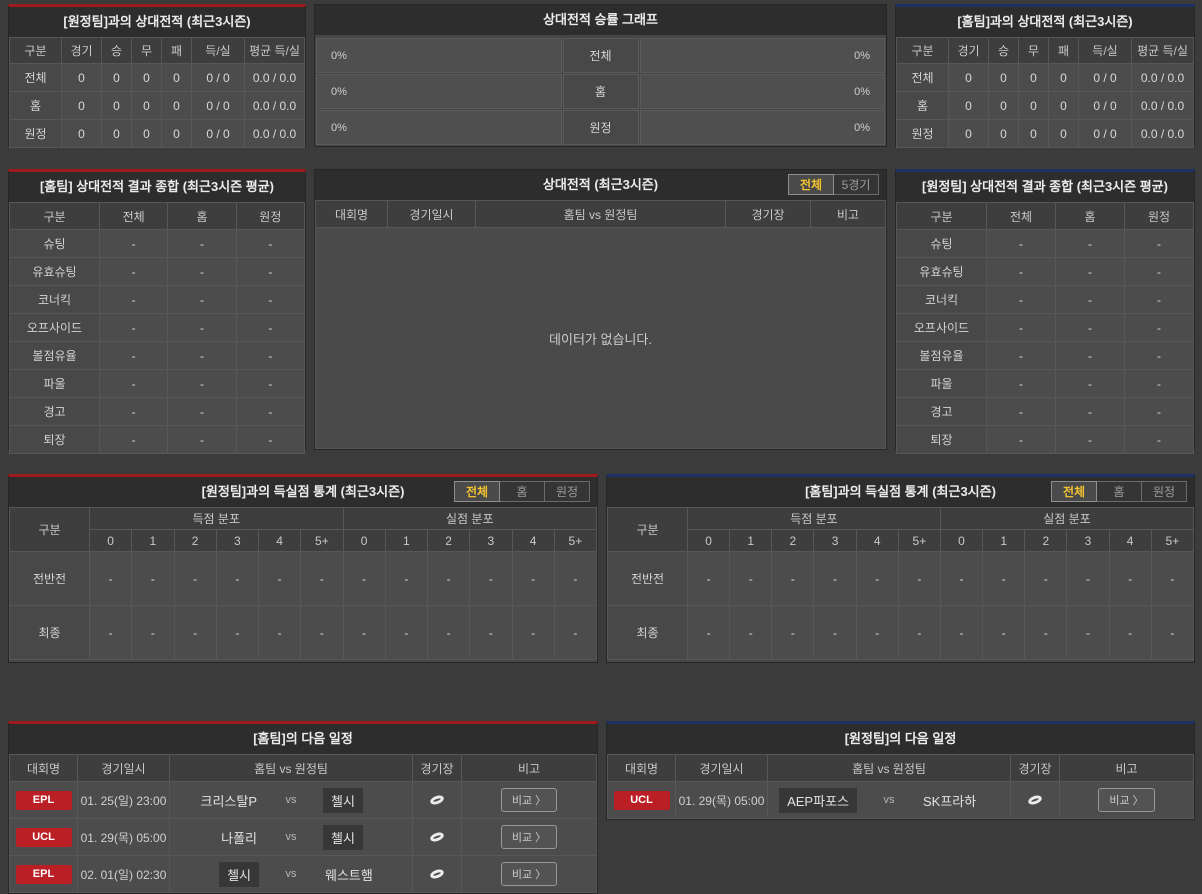 The height and width of the screenshot is (894, 1202). I want to click on panel-title-text: 상대전적 (최근3시즌), so click(600, 184).